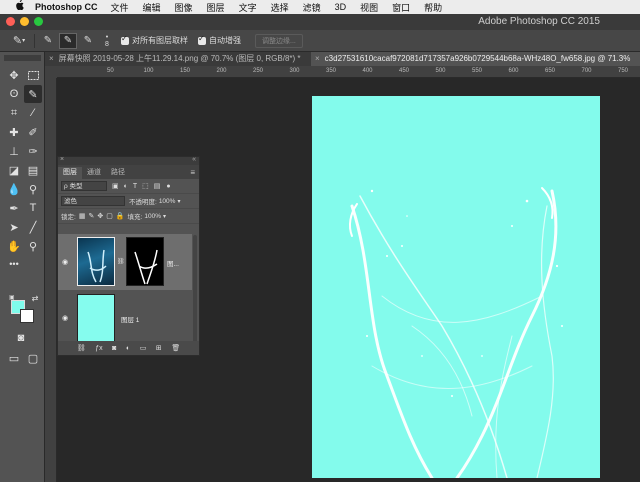 Image resolution: width=640 pixels, height=482 pixels. What do you see at coordinates (24, 21) in the screenshot?
I see `minimize-window-button` at bounding box center [24, 21].